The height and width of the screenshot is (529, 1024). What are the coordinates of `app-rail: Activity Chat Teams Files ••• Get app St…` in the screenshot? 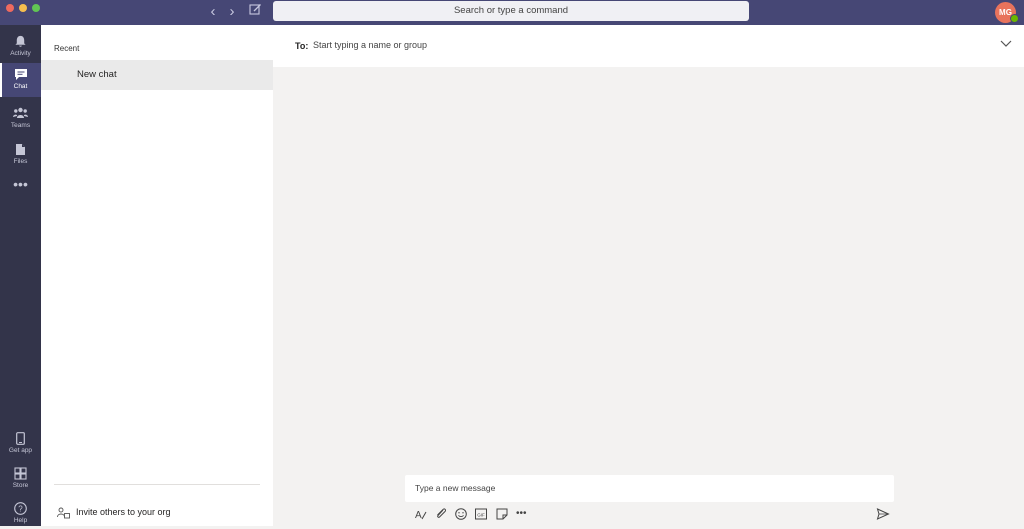 It's located at (20, 275).